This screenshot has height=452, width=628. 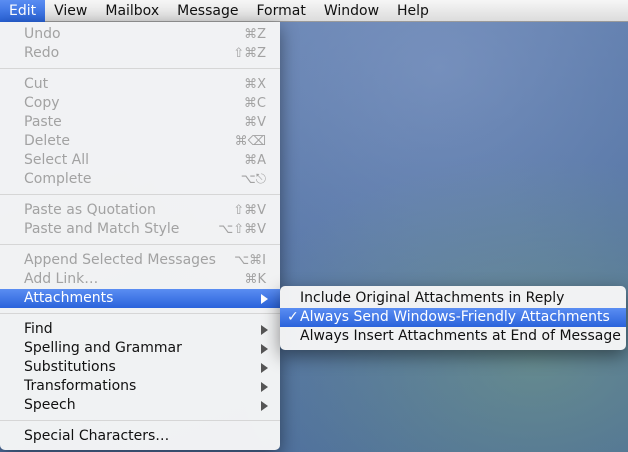 I want to click on menu-item-transformations: Transformations, so click(x=140, y=386).